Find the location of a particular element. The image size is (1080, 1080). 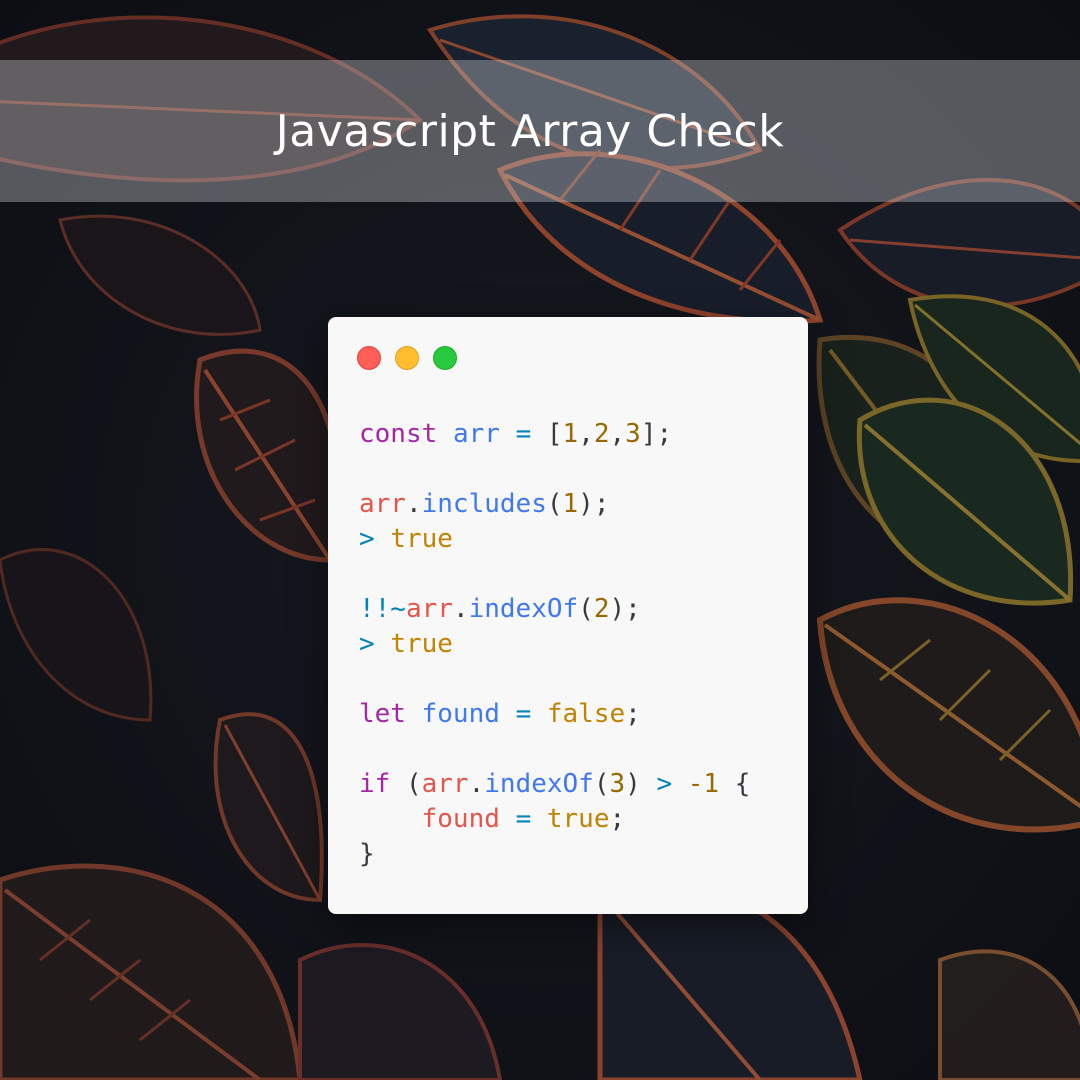

code-token-keyword: let is located at coordinates (382, 714).